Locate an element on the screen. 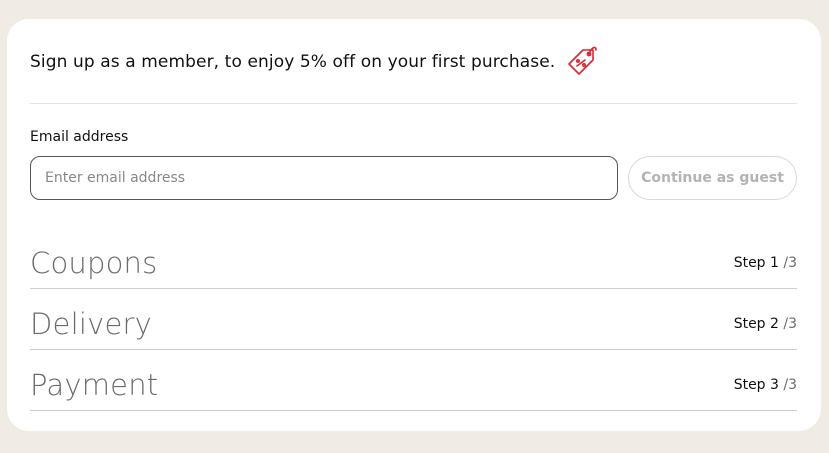 Image resolution: width=829 pixels, height=453 pixels. step-counter: Step 3 /3 is located at coordinates (765, 385).